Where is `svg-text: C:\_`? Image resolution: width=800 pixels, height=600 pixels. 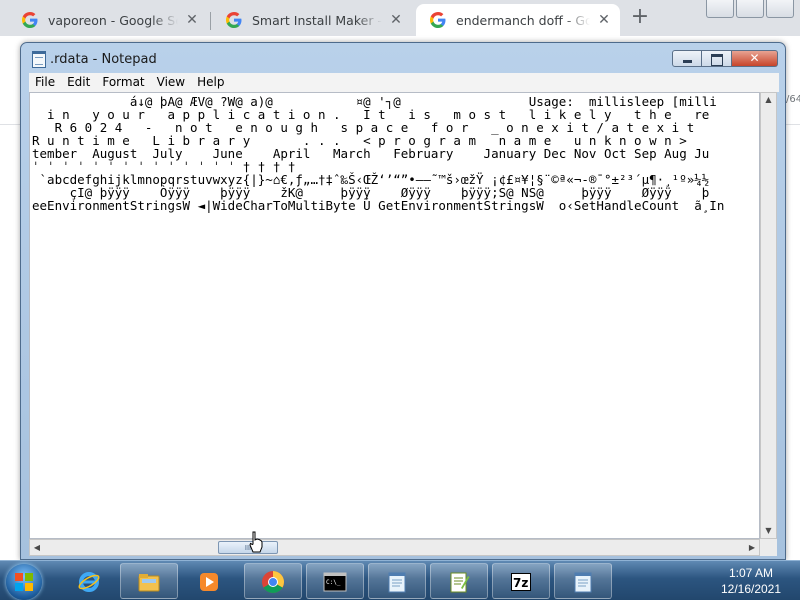
svg-text: C:\_ is located at coordinates (333, 582).